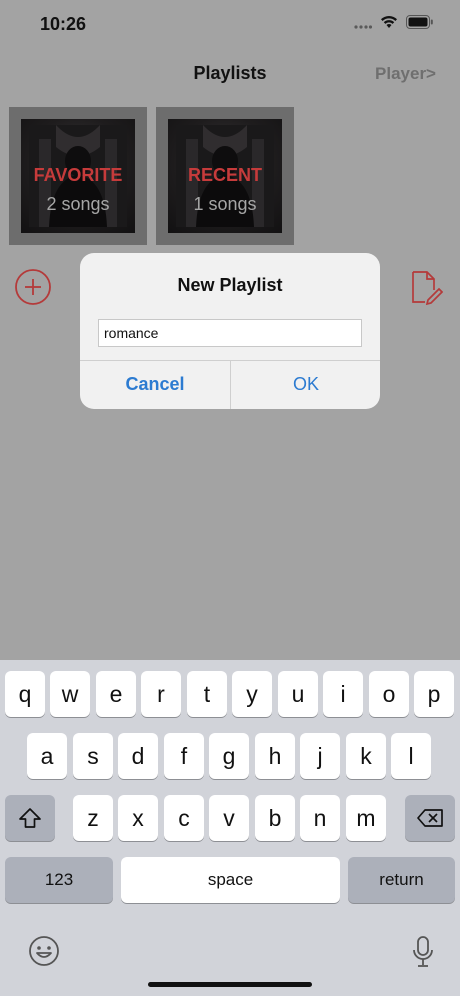 Image resolution: width=460 pixels, height=996 pixels. I want to click on new-playlist-dialog: New Playlist Cancel OK, so click(230, 331).